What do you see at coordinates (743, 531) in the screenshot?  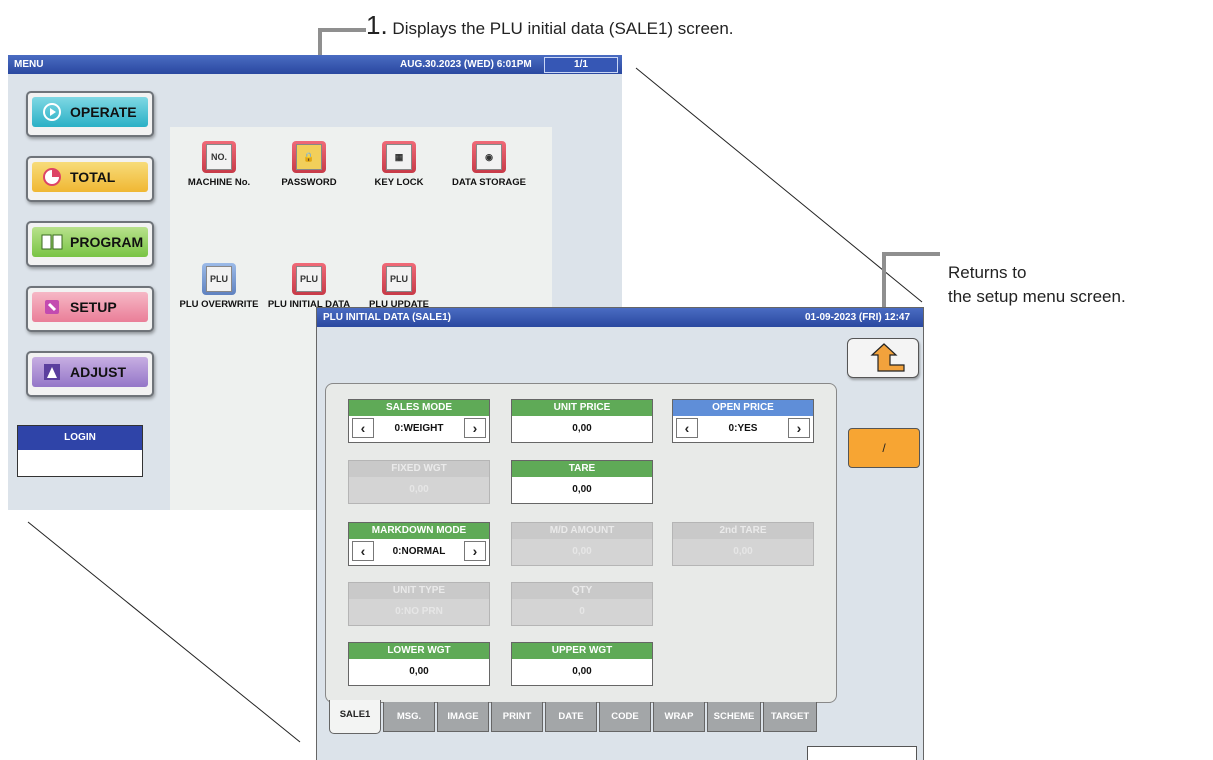 I see `second-tare-label: 2nd TARE` at bounding box center [743, 531].